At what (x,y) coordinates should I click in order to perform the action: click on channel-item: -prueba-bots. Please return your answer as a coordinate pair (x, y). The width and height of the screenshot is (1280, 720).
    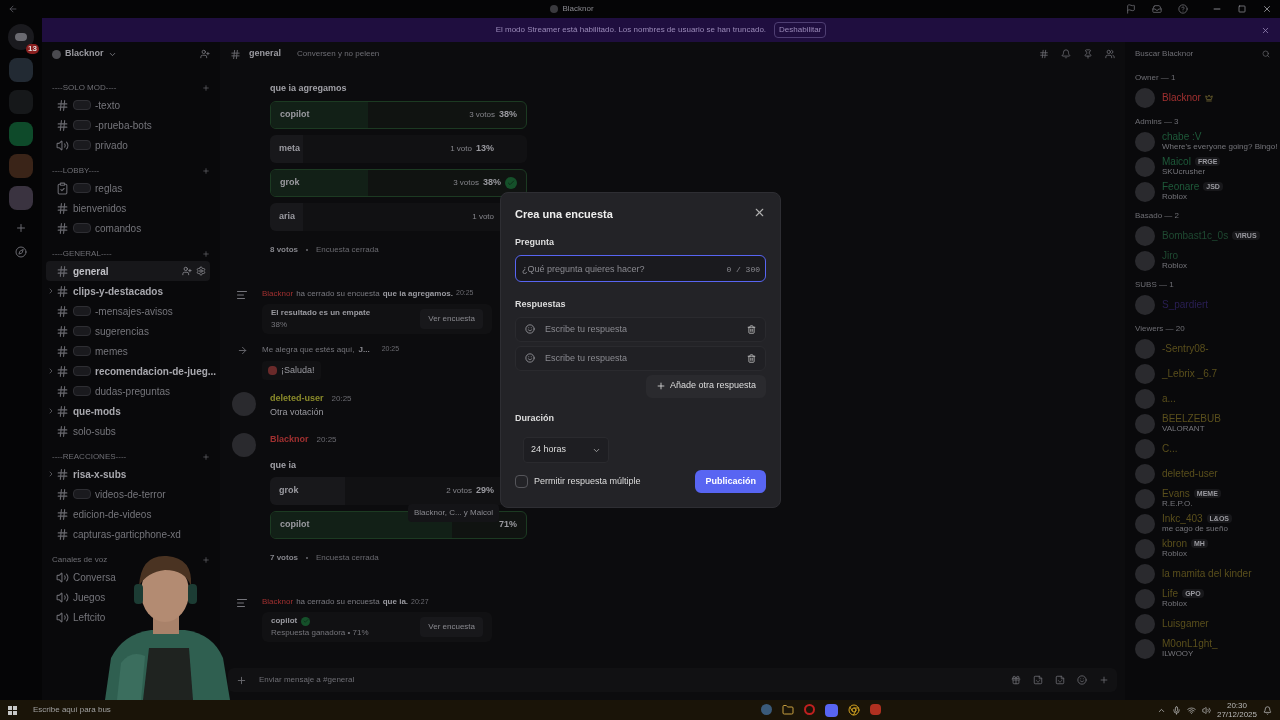
    Looking at the image, I should click on (101, 125).